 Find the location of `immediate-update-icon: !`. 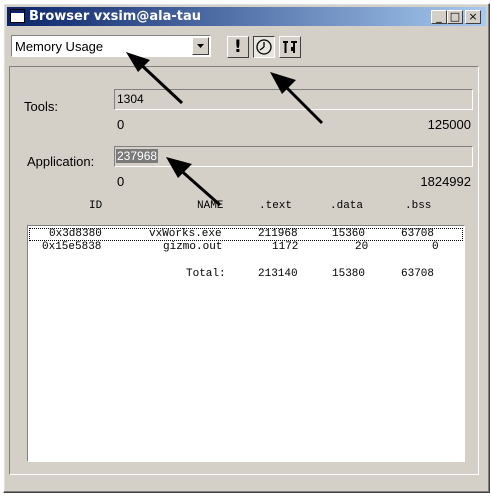

immediate-update-icon: ! is located at coordinates (238, 47).